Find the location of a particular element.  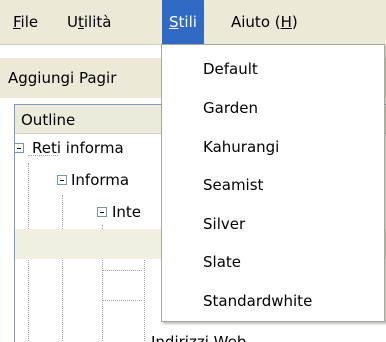

style-item-slate: Slate is located at coordinates (222, 262).